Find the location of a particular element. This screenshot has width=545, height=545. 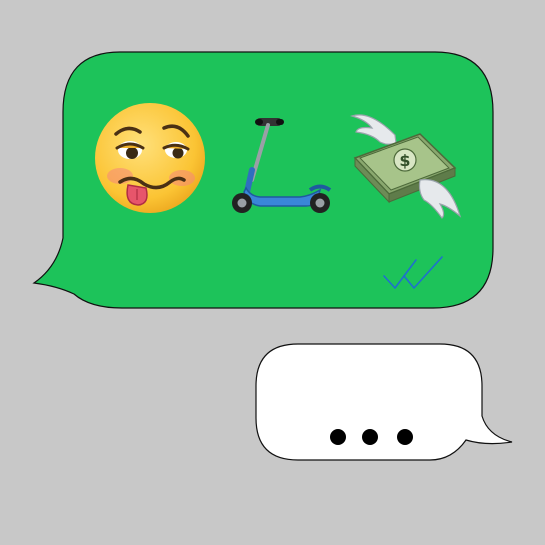

woozy-face-icon is located at coordinates (150, 158).